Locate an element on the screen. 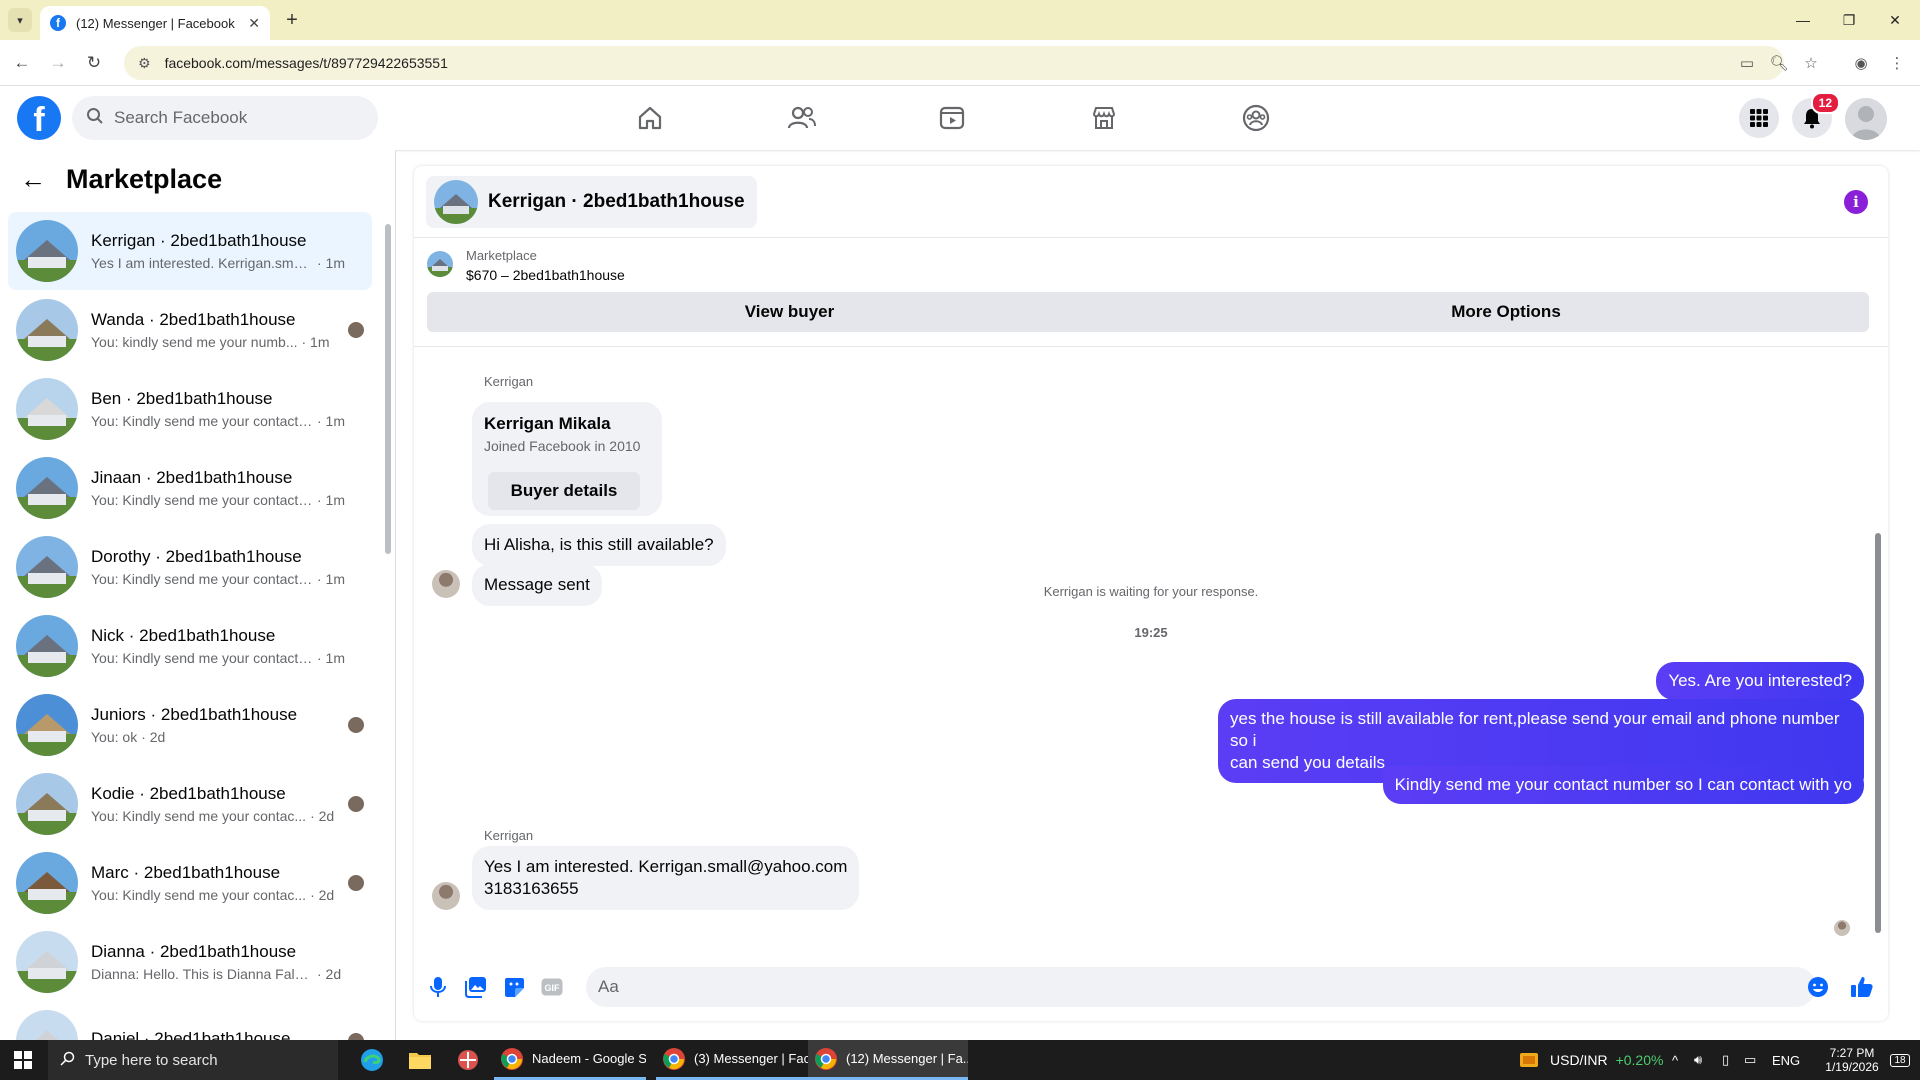 The height and width of the screenshot is (1080, 1920). conversation-name: Marc · 2bed1bath1house is located at coordinates (186, 872).